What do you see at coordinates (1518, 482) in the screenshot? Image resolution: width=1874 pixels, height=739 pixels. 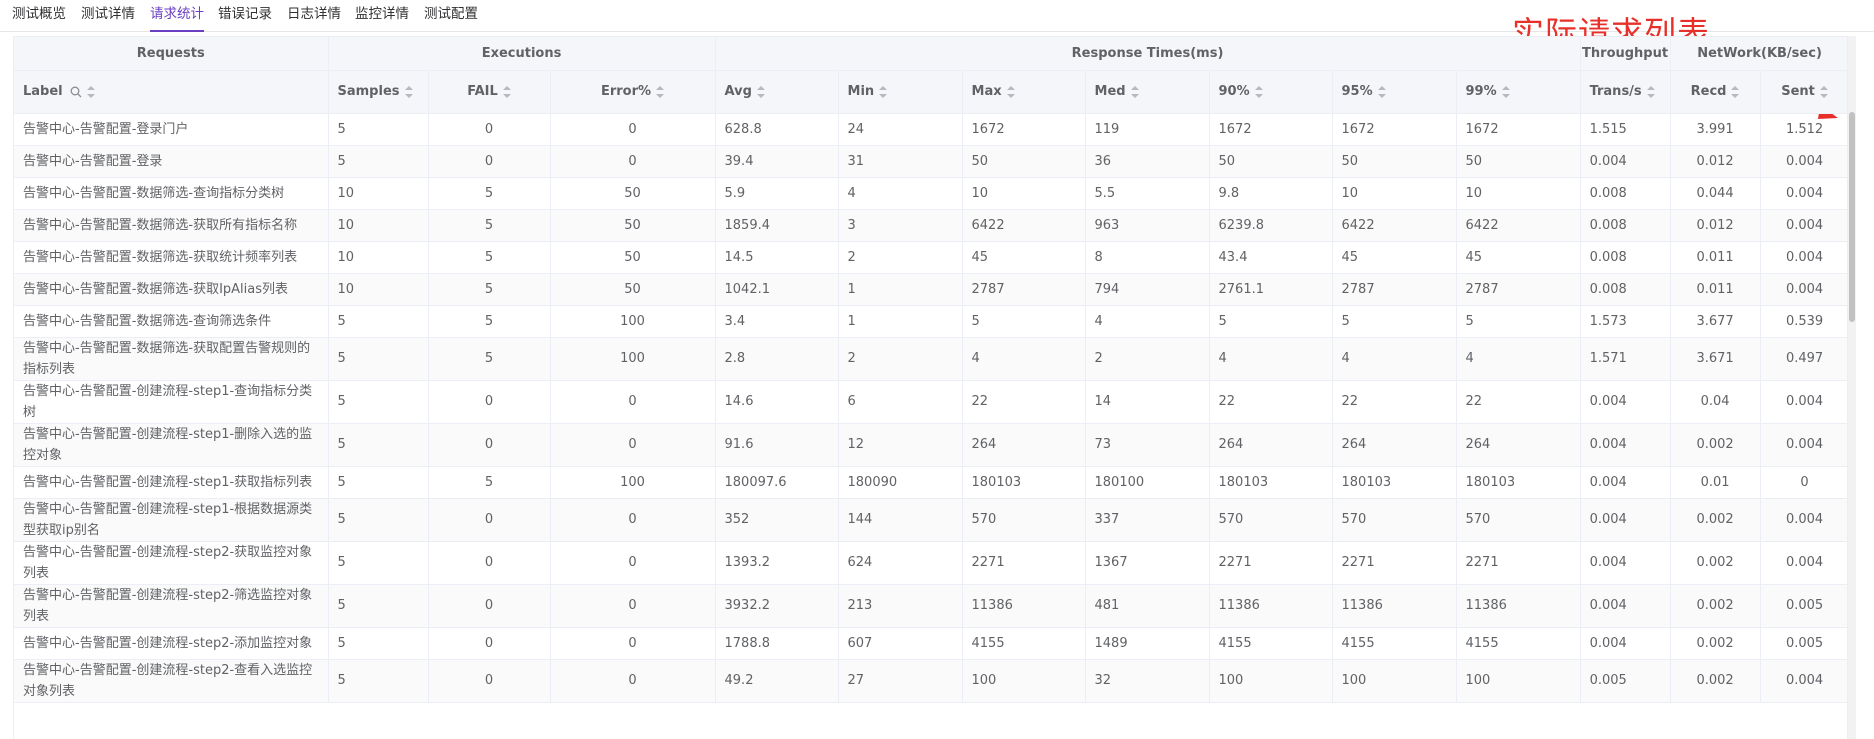 I see `cell-p99: 180103` at bounding box center [1518, 482].